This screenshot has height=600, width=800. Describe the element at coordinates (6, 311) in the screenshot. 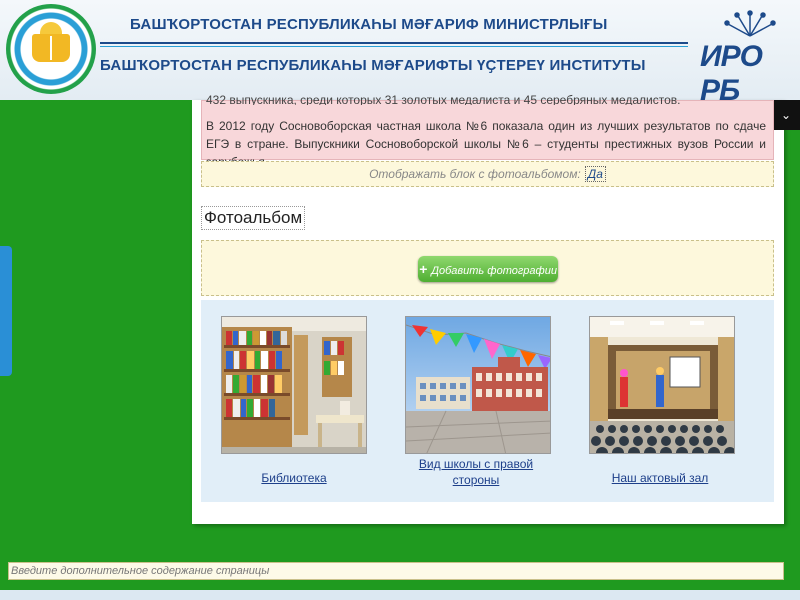

I see `side-panel-tab` at that location.